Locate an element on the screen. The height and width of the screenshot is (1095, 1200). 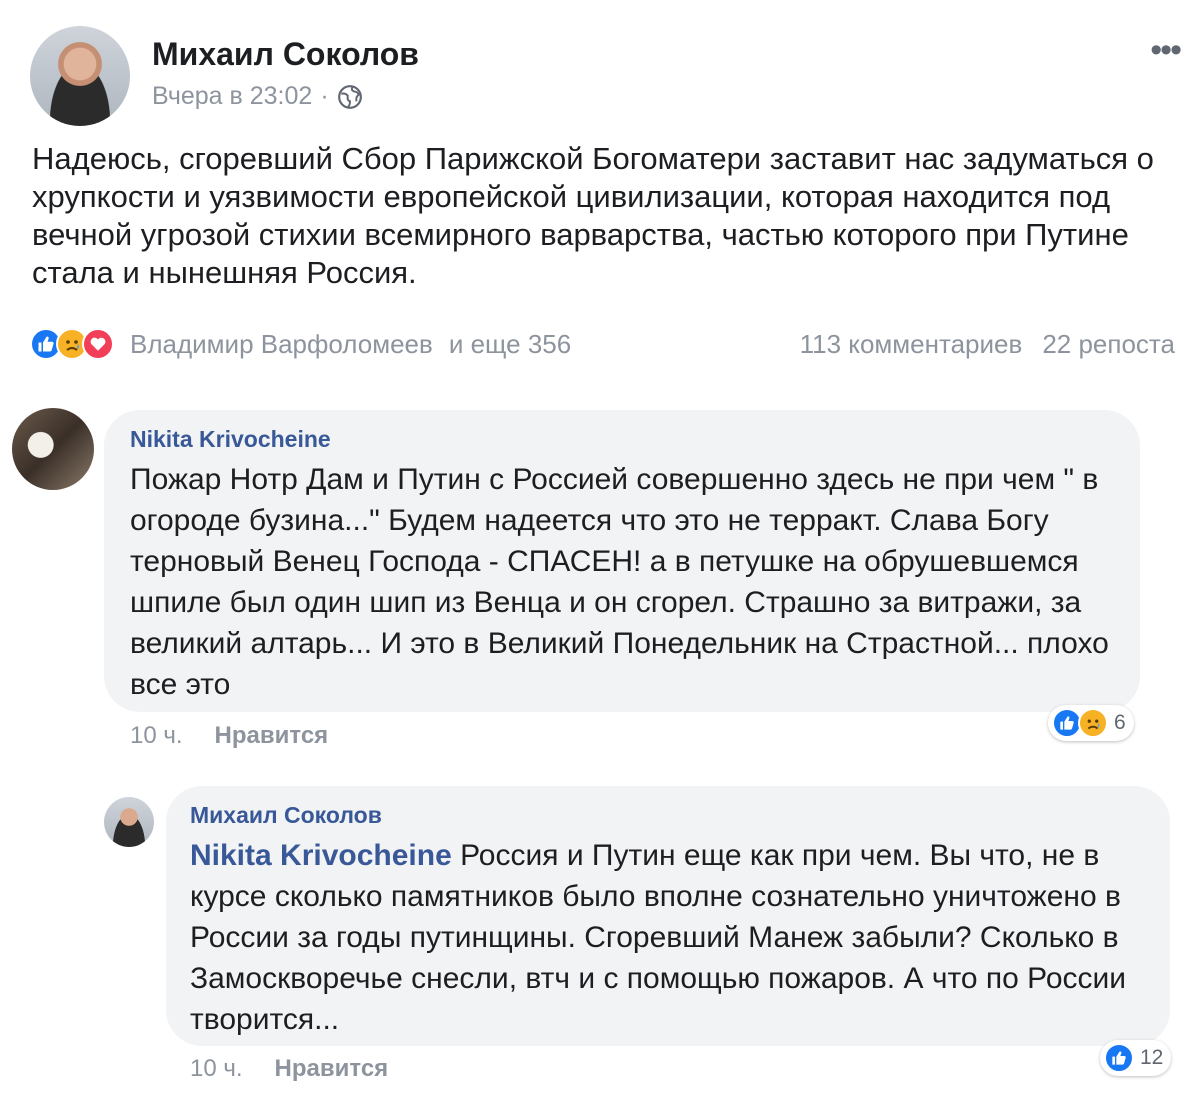
post-meta: Вчера в 23:02 · is located at coordinates (257, 96).